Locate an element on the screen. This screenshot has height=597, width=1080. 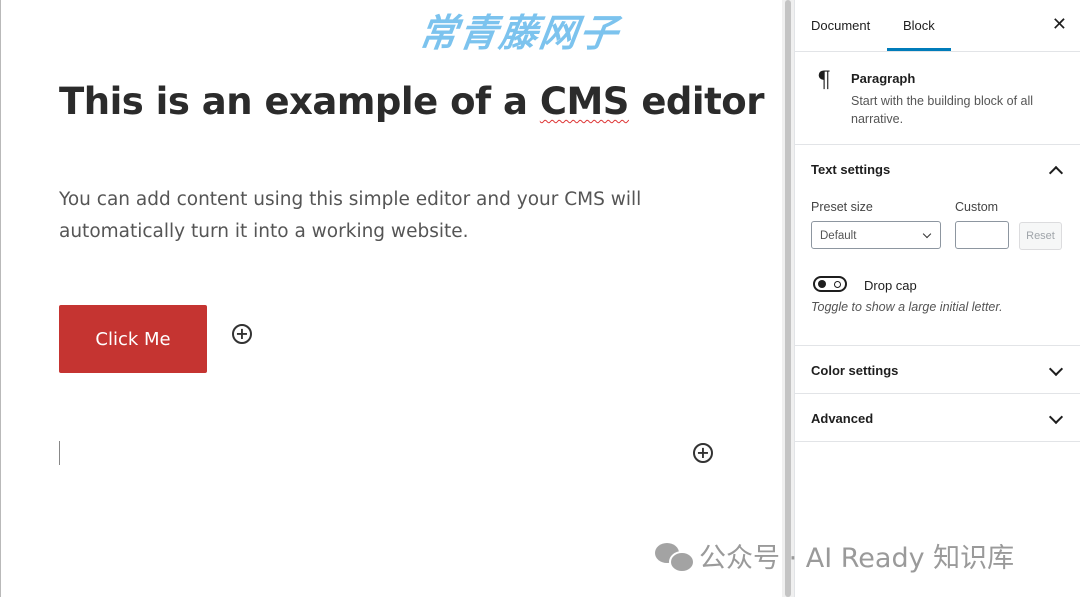
watermark-bottom: 公众号 · AI Ready 知识库 is located at coordinates (834, 555).